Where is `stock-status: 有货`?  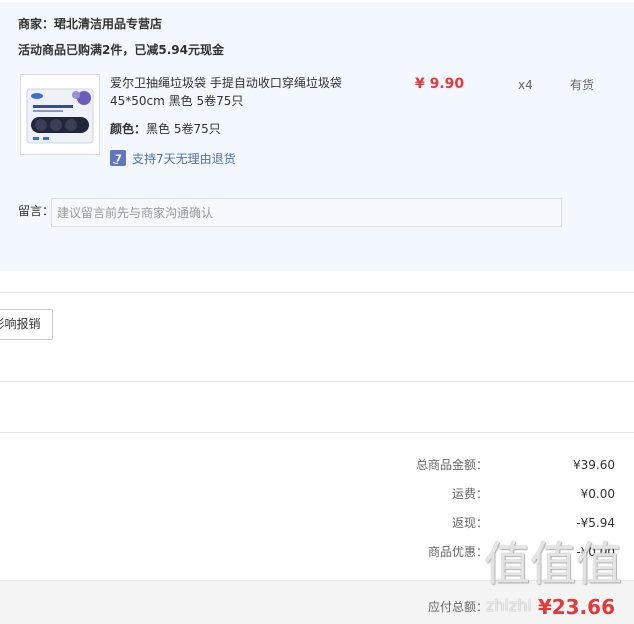 stock-status: 有货 is located at coordinates (582, 85).